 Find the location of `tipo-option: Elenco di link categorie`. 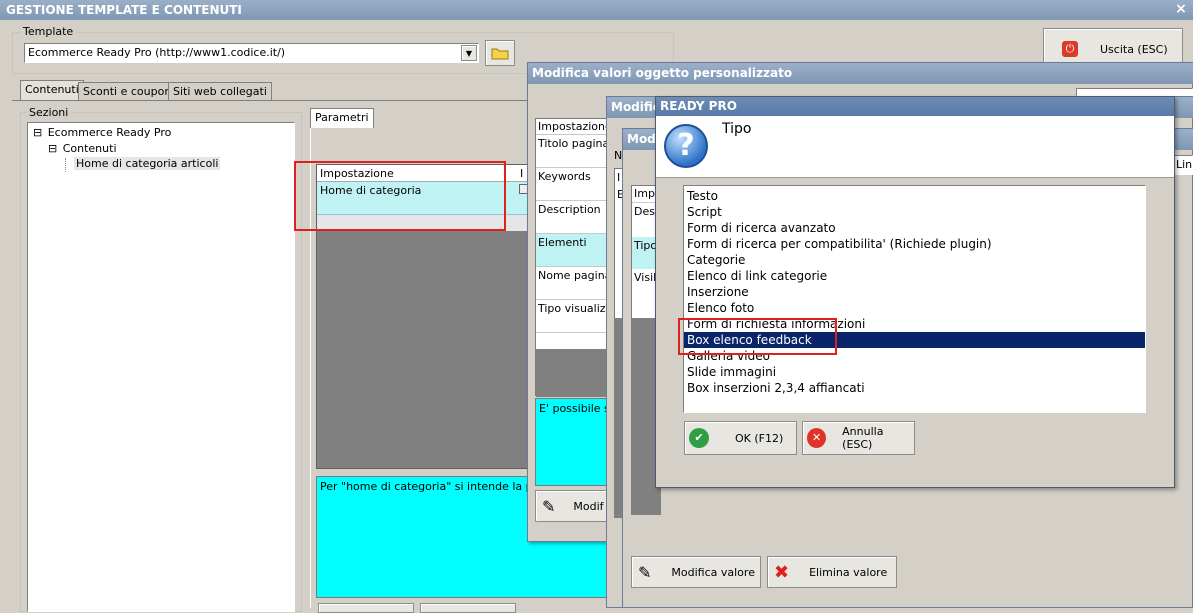

tipo-option: Elenco di link categorie is located at coordinates (914, 276).